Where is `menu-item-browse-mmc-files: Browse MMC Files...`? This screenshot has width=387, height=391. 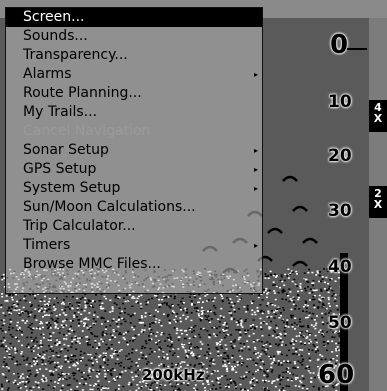 menu-item-browse-mmc-files: Browse MMC Files... is located at coordinates (134, 264).